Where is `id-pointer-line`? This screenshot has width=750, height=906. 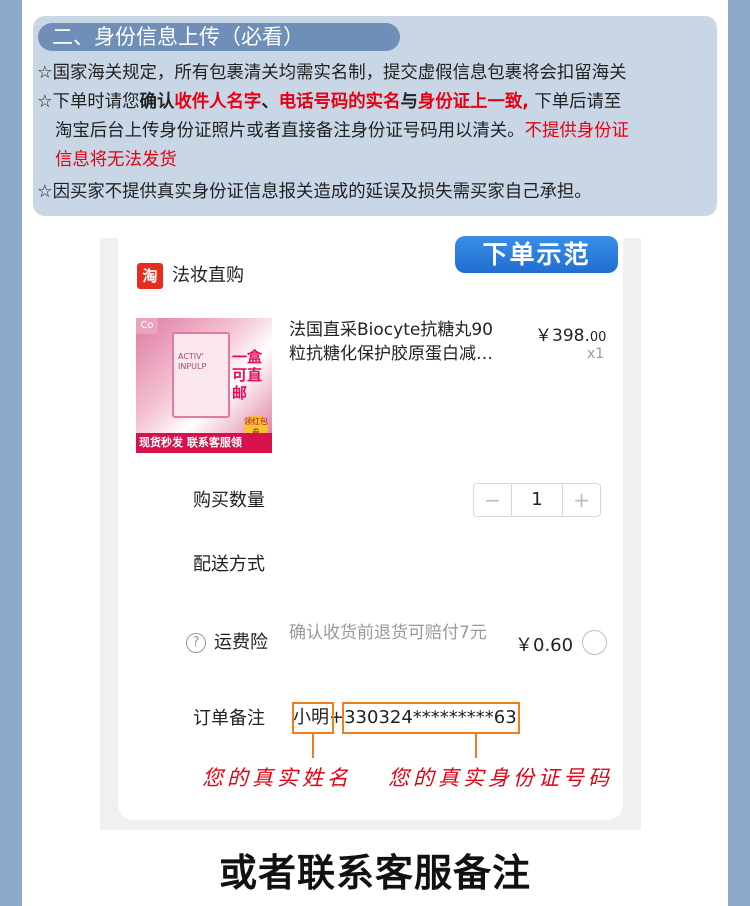
id-pointer-line is located at coordinates (476, 746).